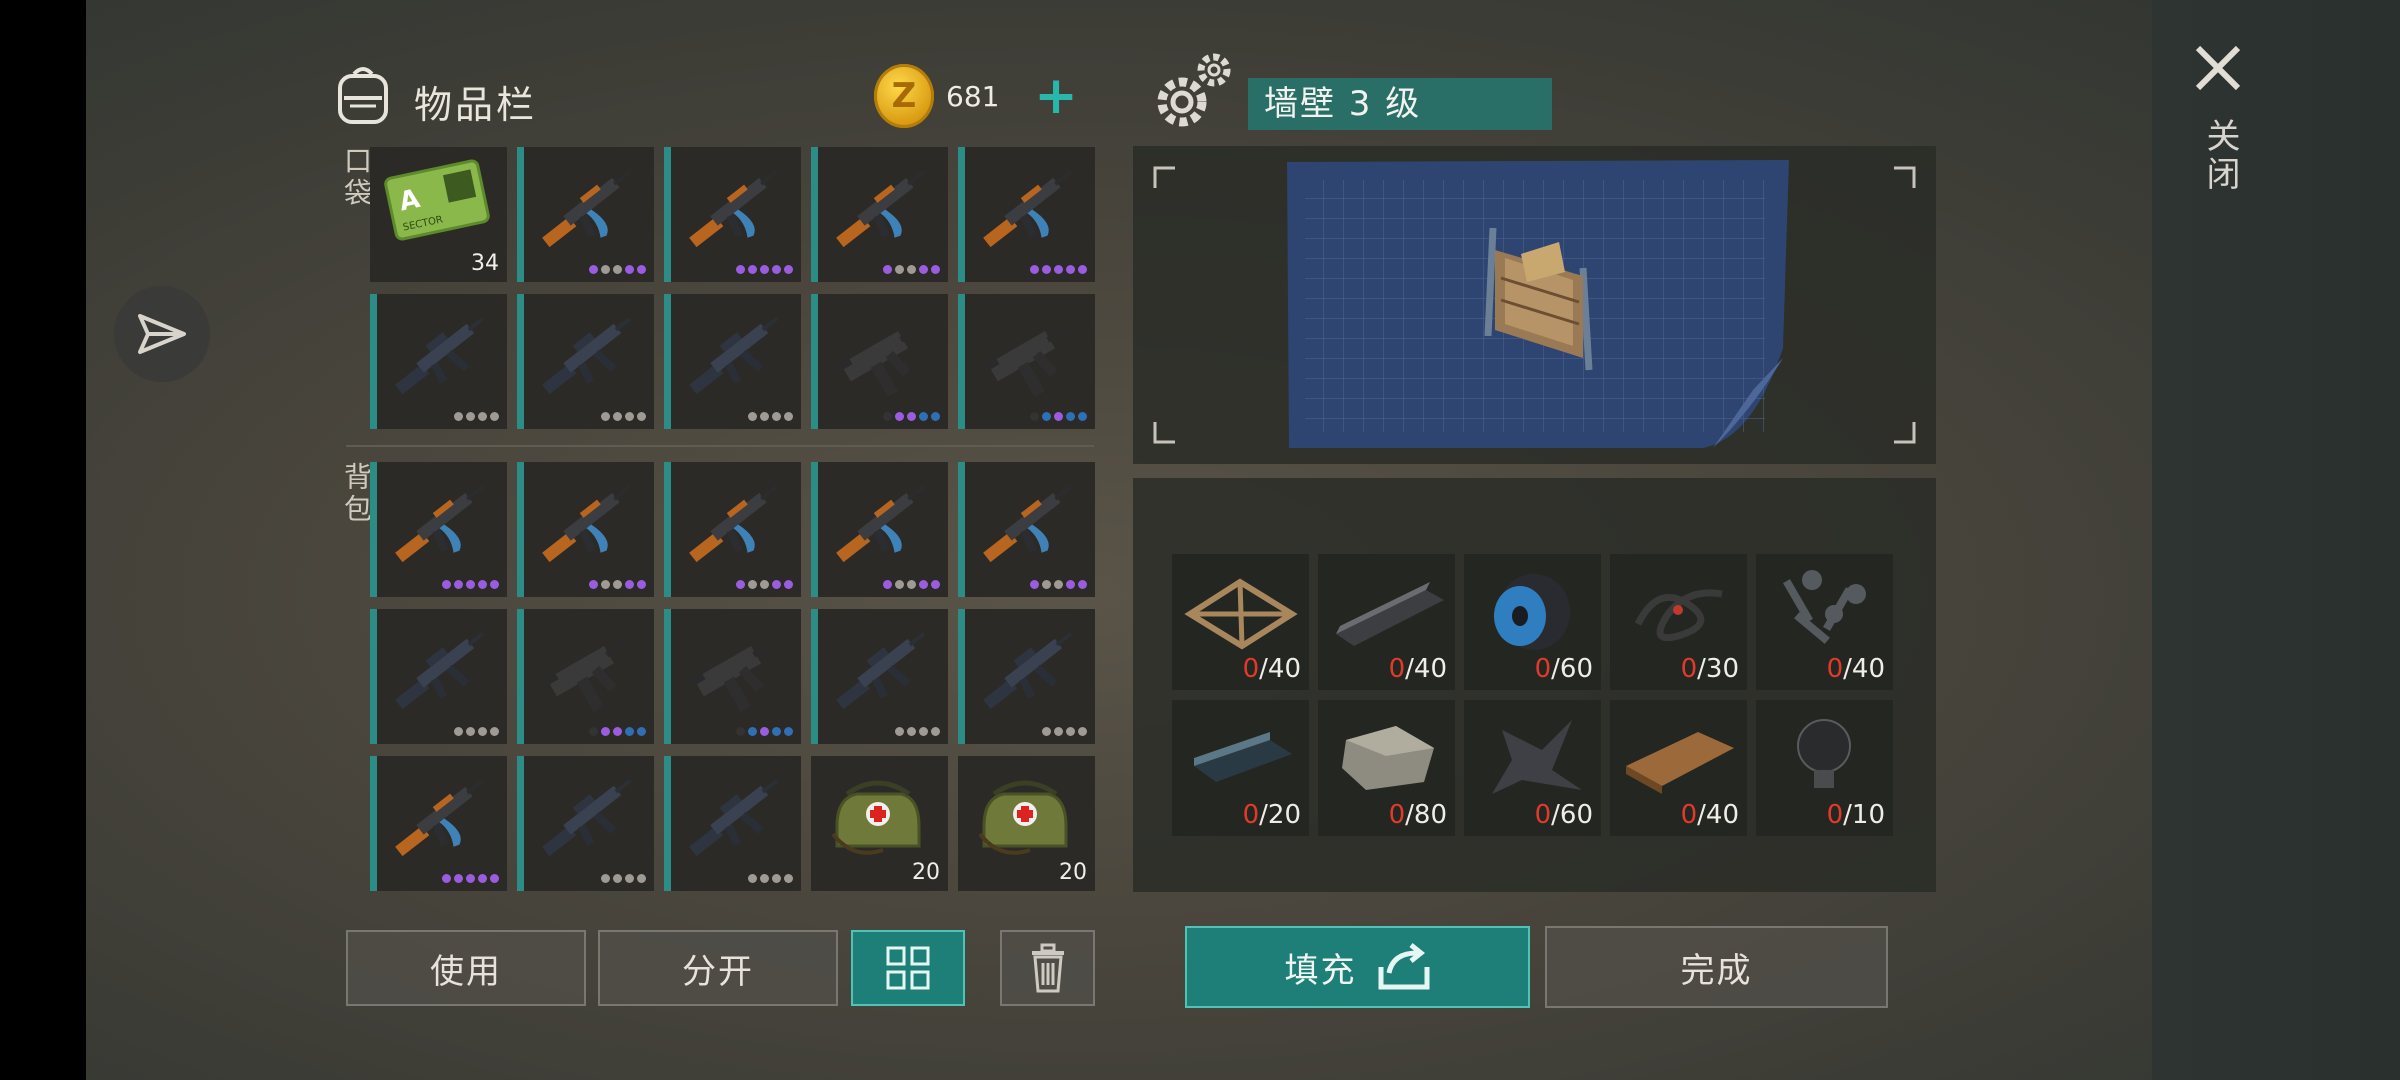  I want to click on resource-slot: 0/80, so click(1386, 768).